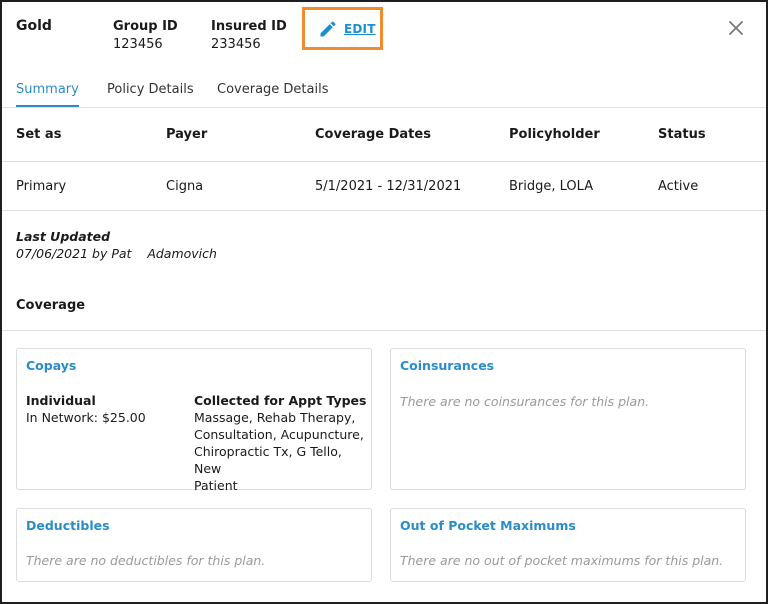  What do you see at coordinates (328, 28) in the screenshot?
I see `pencil-icon` at bounding box center [328, 28].